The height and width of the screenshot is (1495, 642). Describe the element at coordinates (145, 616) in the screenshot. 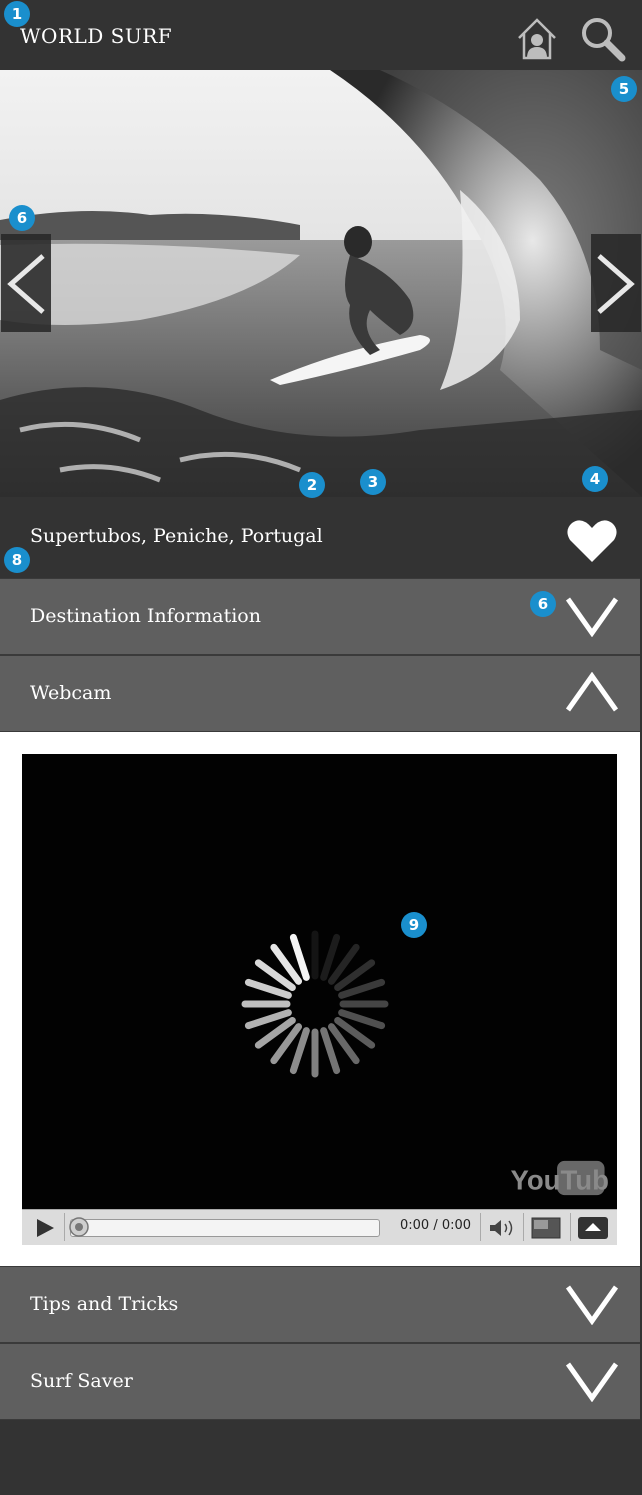

I see `accordion-label: Destination Information` at that location.